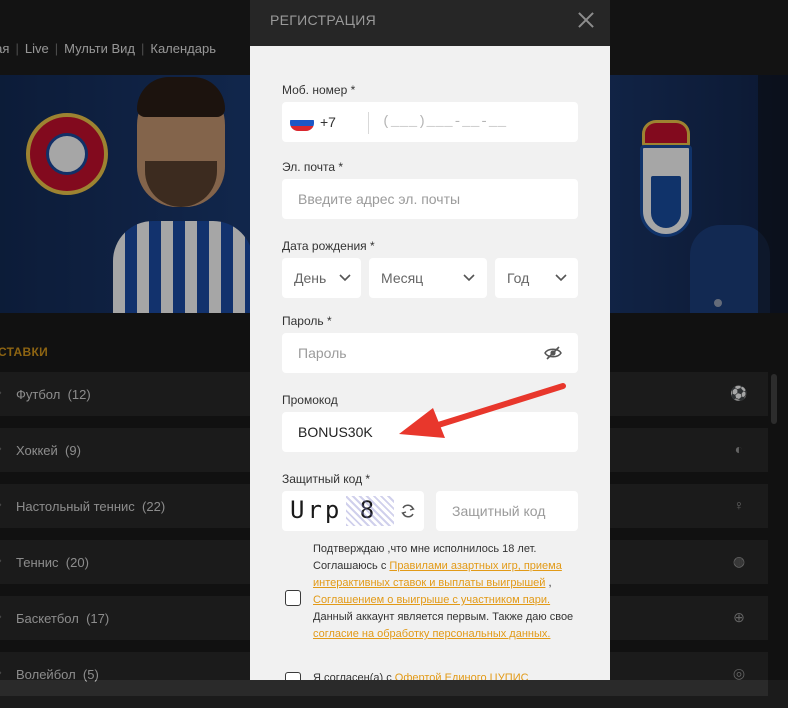  What do you see at coordinates (408, 511) in the screenshot?
I see `refresh-icon` at bounding box center [408, 511].